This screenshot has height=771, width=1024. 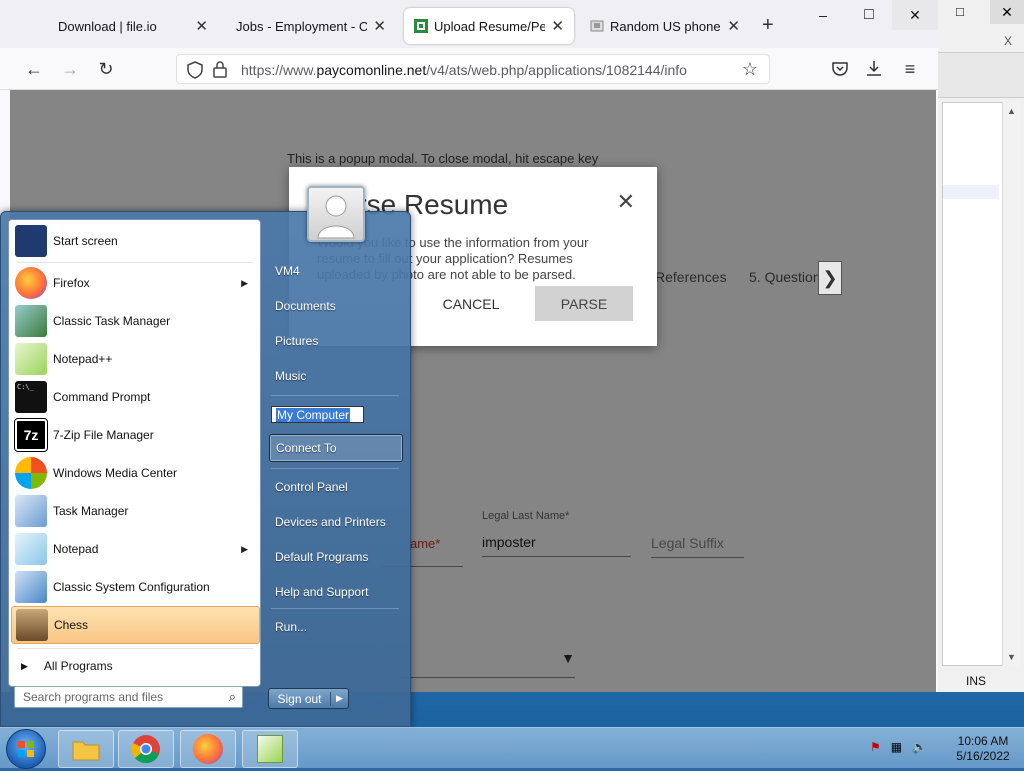 What do you see at coordinates (135, 625) in the screenshot?
I see `program-chess: Chess` at bounding box center [135, 625].